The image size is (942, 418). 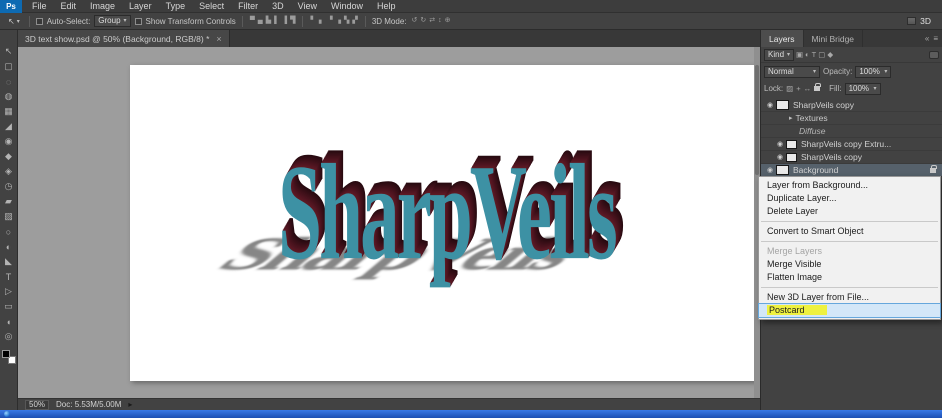 I want to click on filter-type-layers-icon: T, so click(x=814, y=54).